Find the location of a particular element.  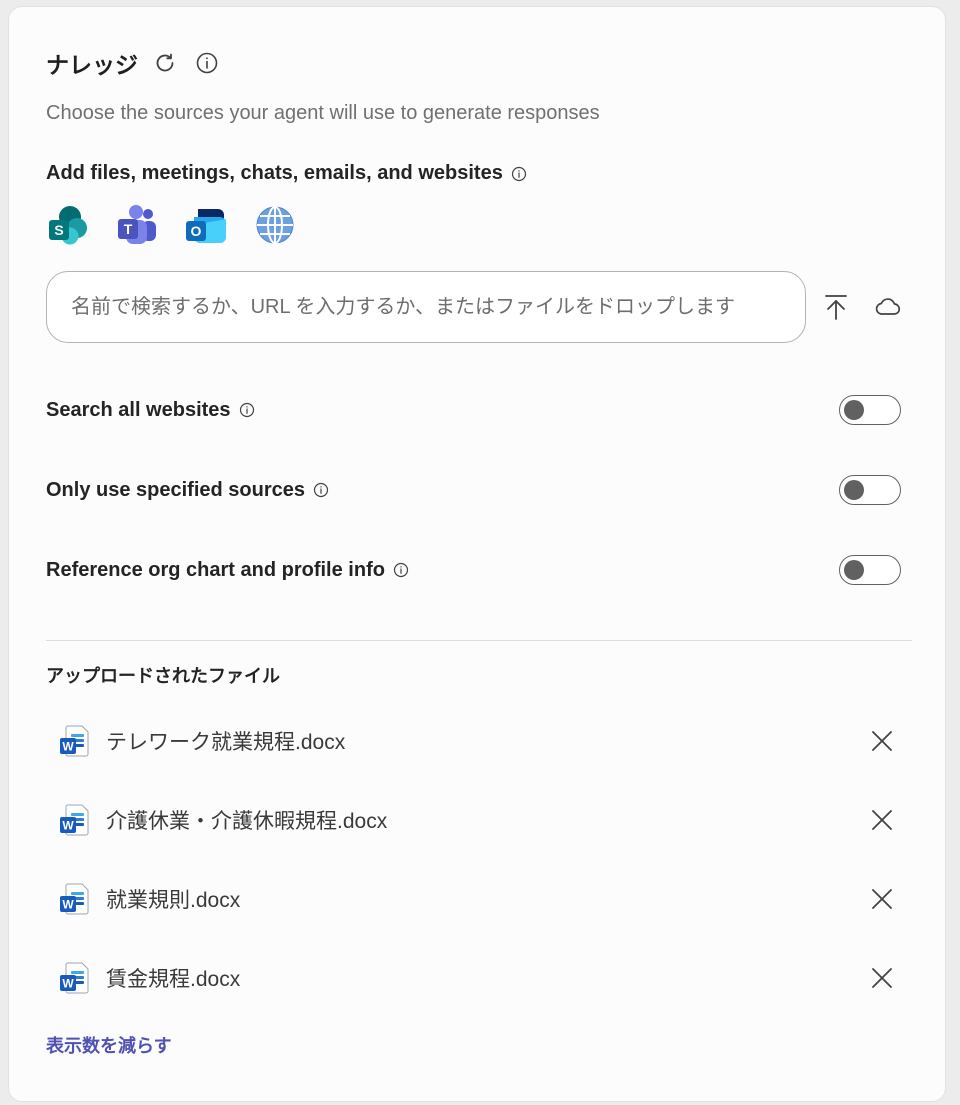

toggle-label-text: Reference org chart and profile info is located at coordinates (215, 569).